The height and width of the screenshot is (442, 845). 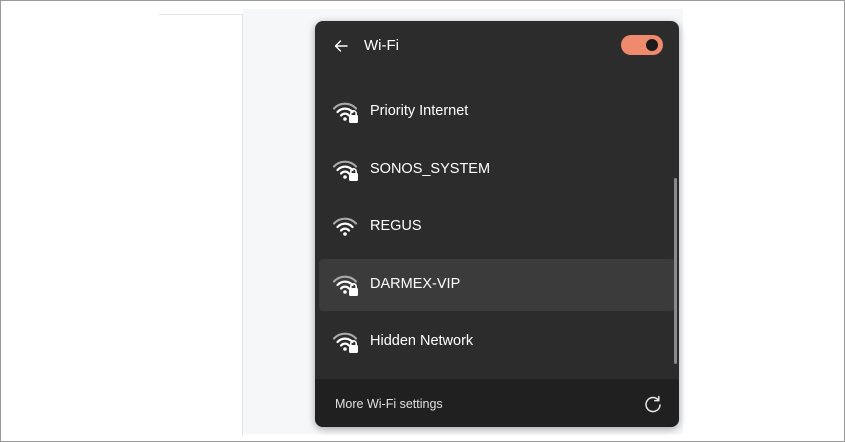 I want to click on back-button, so click(x=341, y=46).